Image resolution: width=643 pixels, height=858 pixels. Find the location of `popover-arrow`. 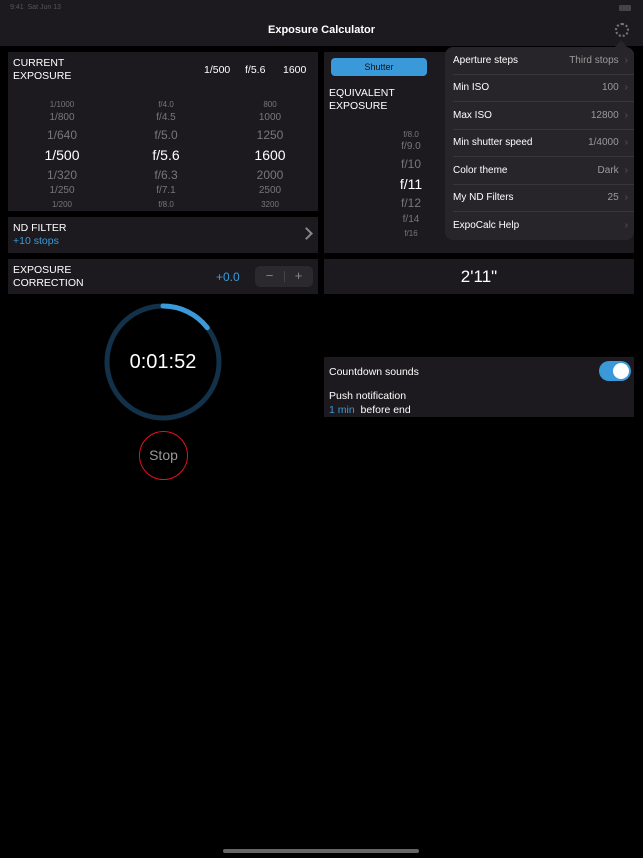

popover-arrow is located at coordinates (621, 43).